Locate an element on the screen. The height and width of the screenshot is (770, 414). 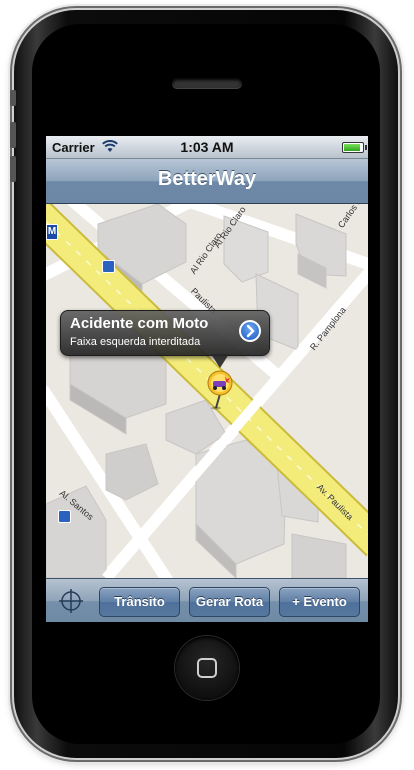
bottom-toolbar: Trânsito Gerar Rota + Evento is located at coordinates (207, 600).